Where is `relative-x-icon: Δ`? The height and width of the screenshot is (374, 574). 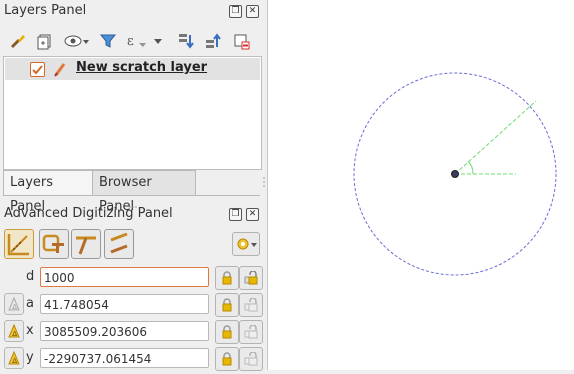
relative-x-icon: Δ is located at coordinates (14, 331).